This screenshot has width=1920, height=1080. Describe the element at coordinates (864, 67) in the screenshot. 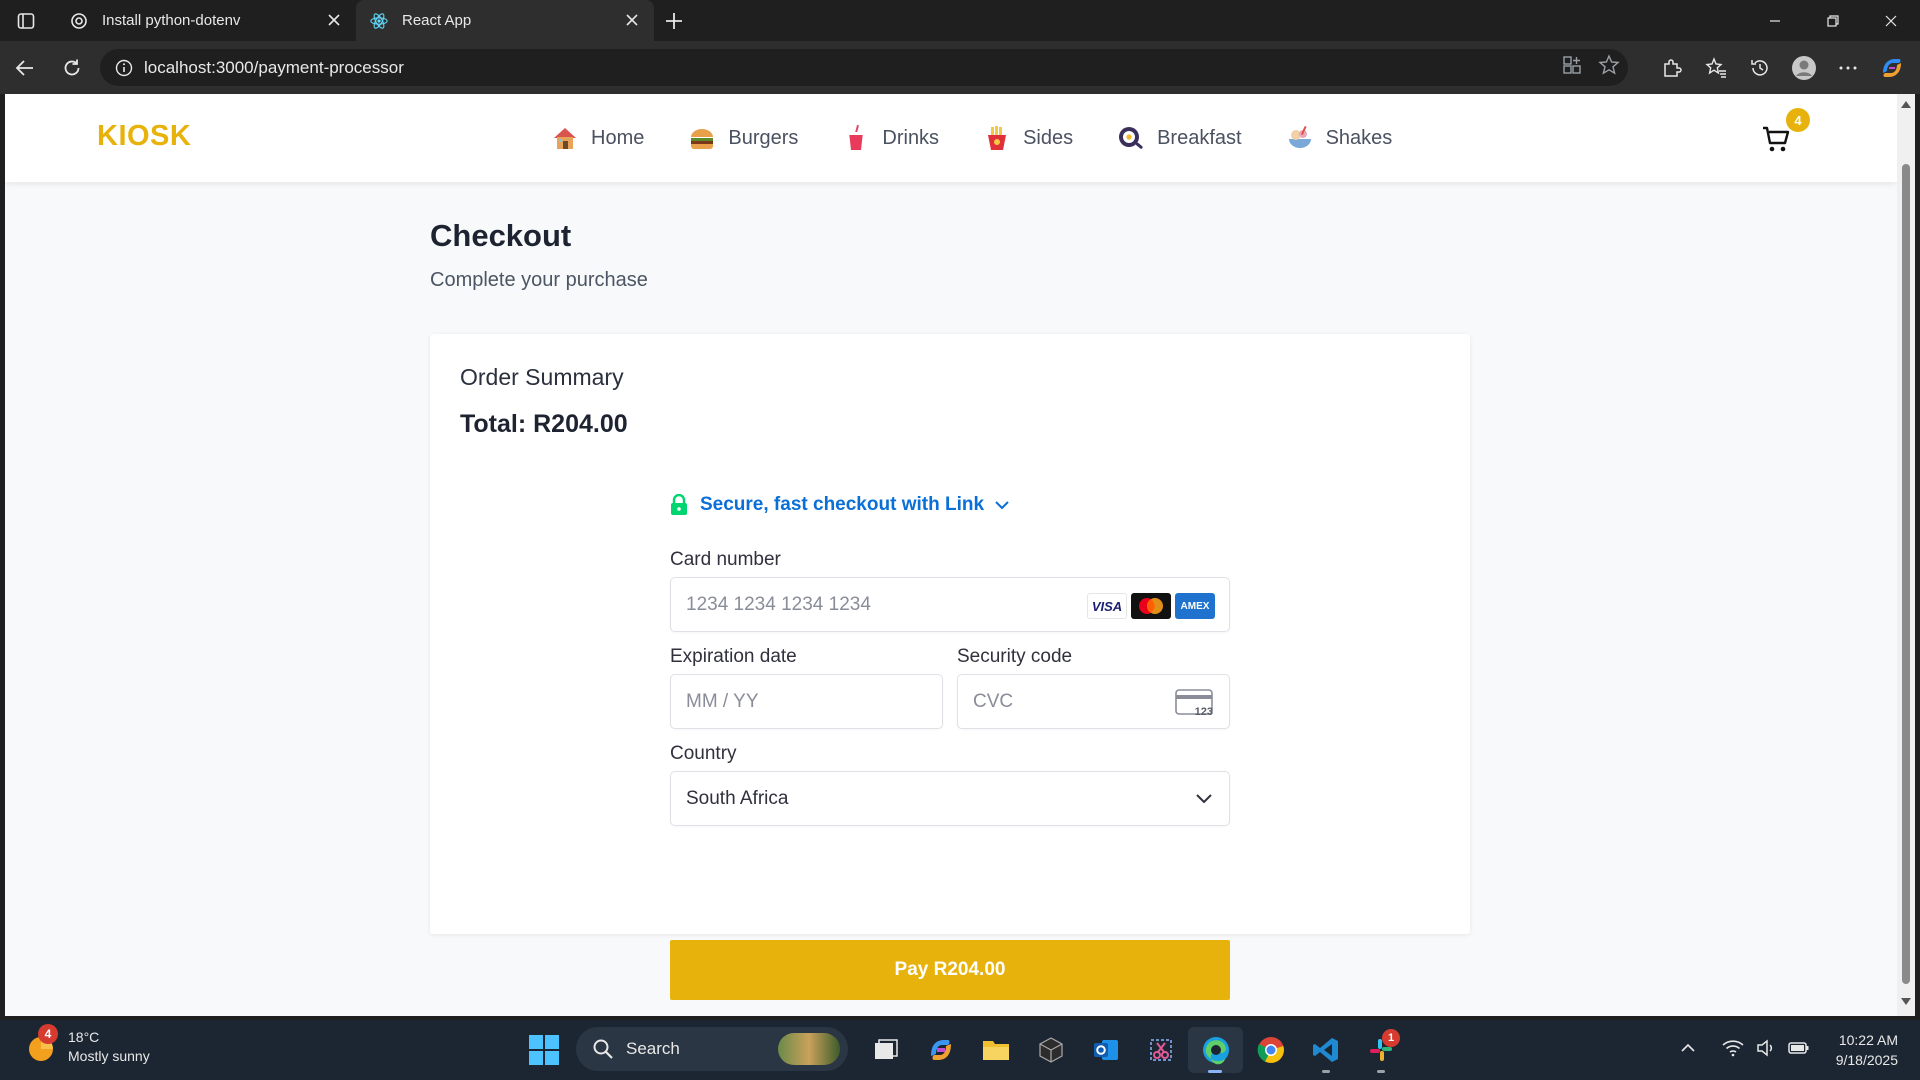

I see `address-bar: localhost:3000/payment-processor` at that location.